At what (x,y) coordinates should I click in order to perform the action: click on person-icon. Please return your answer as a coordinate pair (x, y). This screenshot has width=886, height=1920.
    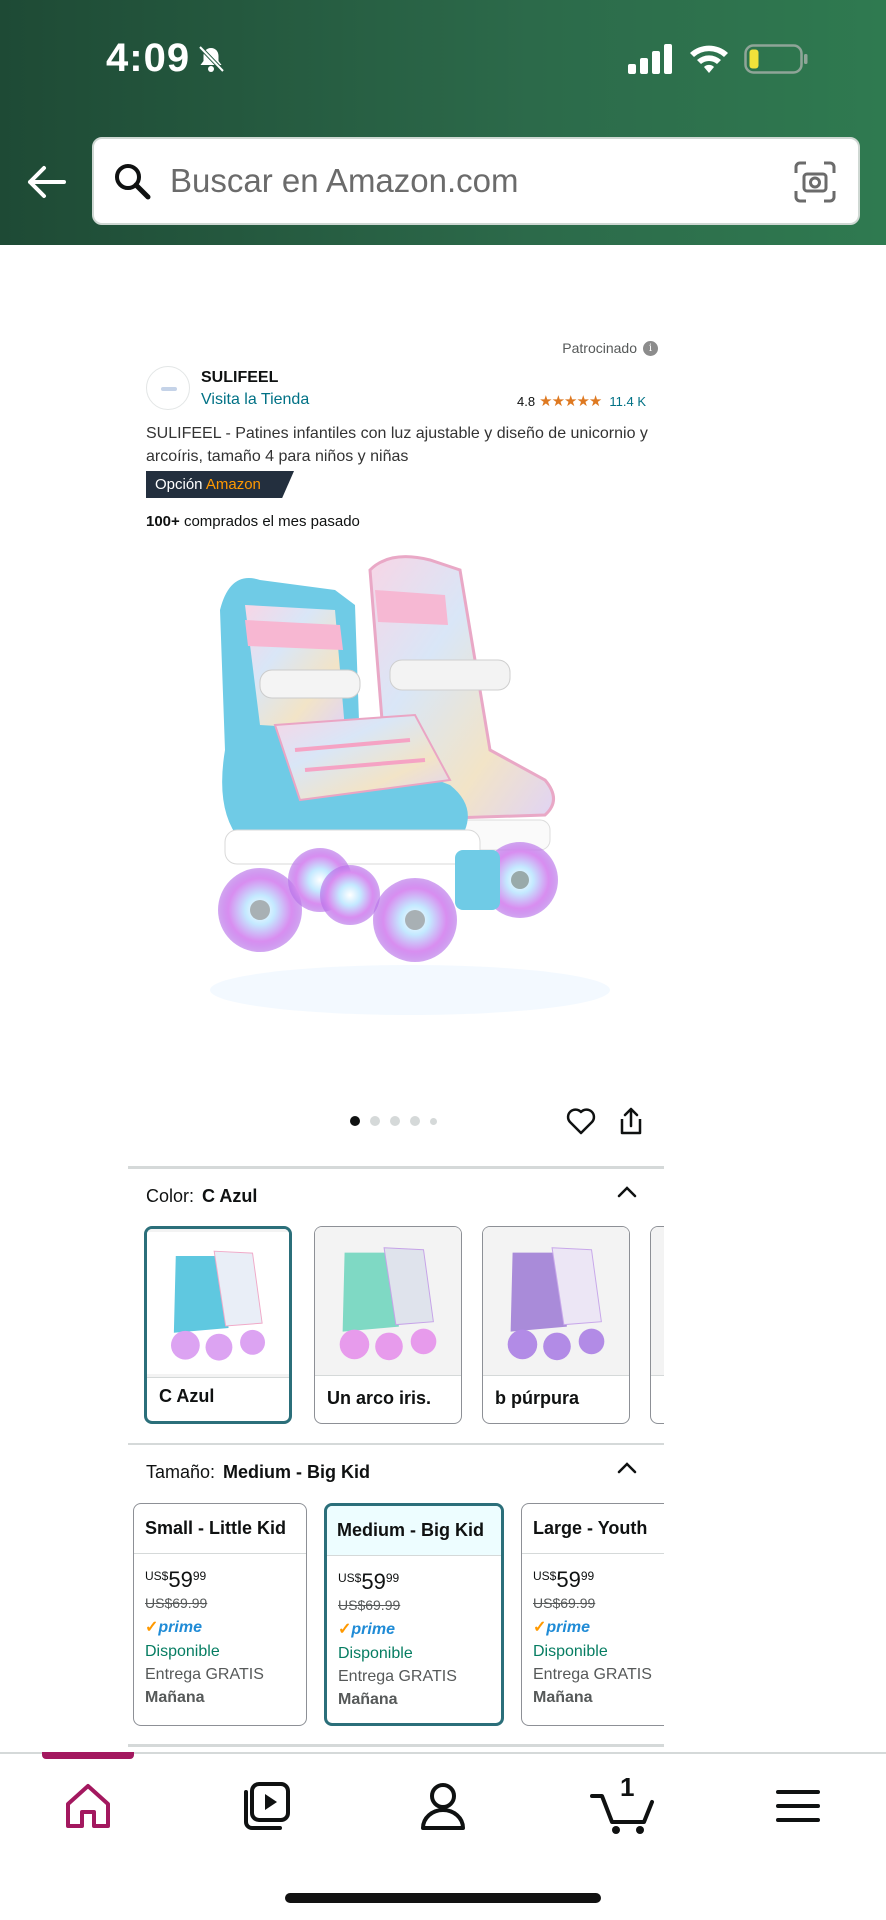
    Looking at the image, I should click on (443, 1806).